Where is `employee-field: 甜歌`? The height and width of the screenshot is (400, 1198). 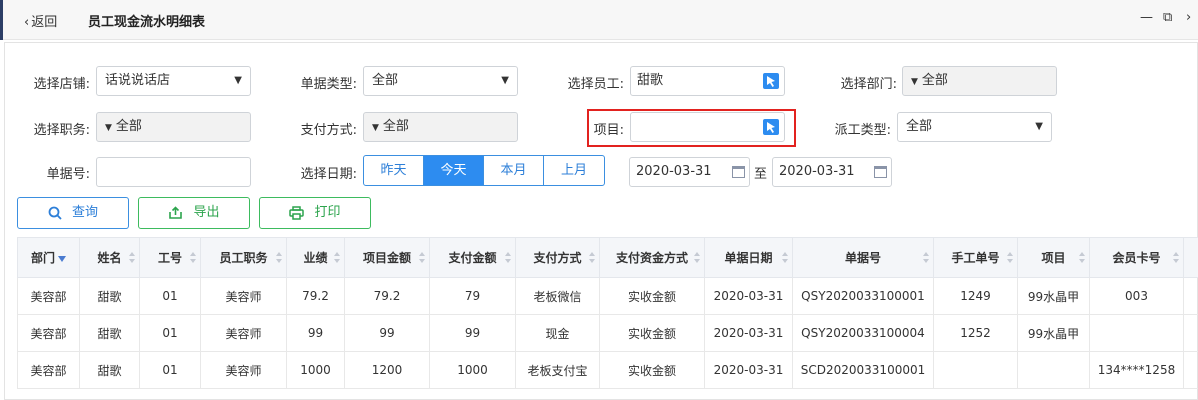 employee-field: 甜歌 is located at coordinates (707, 81).